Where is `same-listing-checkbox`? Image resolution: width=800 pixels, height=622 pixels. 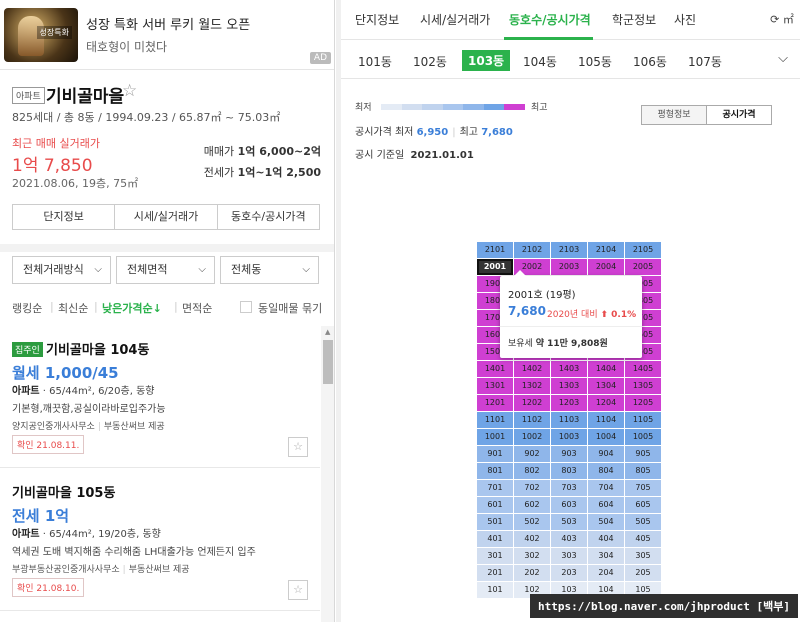 same-listing-checkbox is located at coordinates (246, 307).